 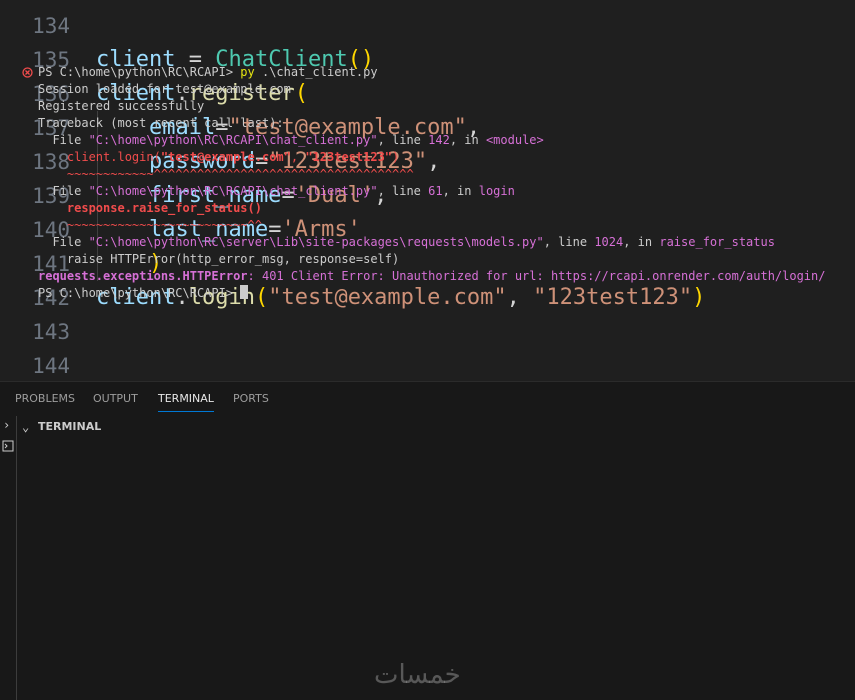 What do you see at coordinates (70, 426) in the screenshot?
I see `terminal-section-title: TERMINAL` at bounding box center [70, 426].